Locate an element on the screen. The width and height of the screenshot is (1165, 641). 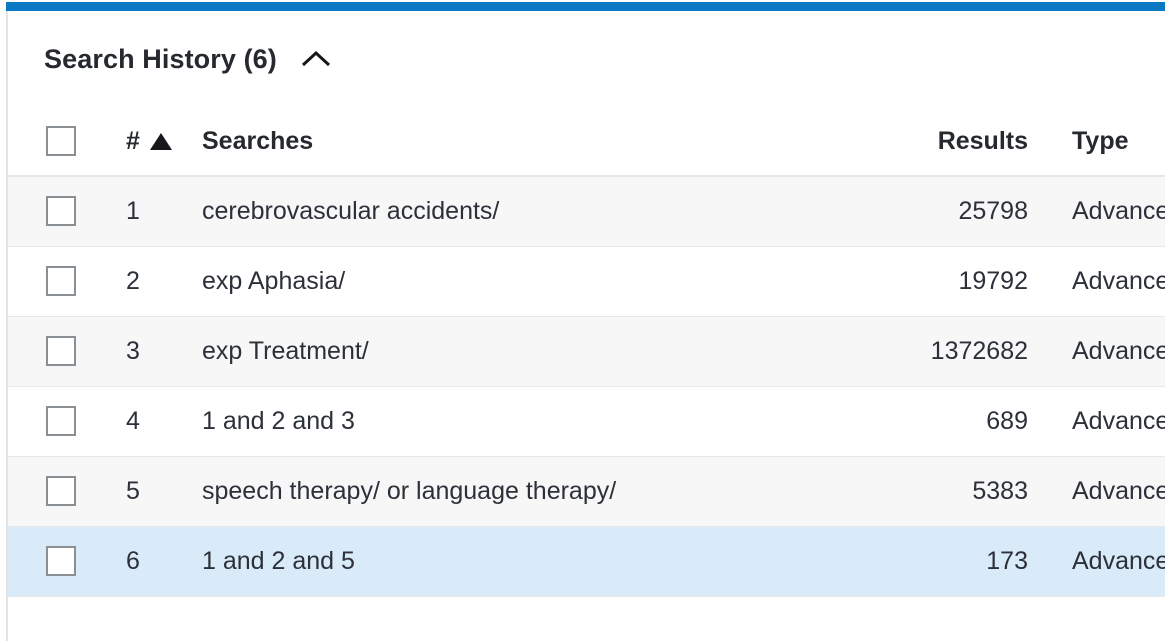
table-row: 2exp Aphasia/19792Advanced is located at coordinates (586, 281).